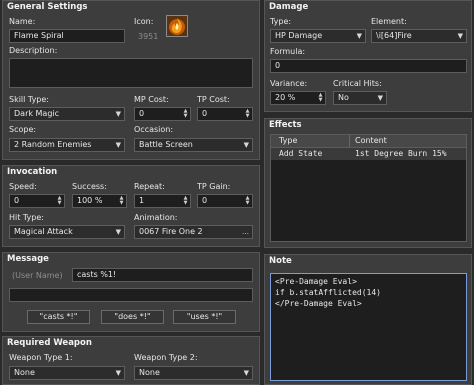  I want to click on damage-type-label: Type:, so click(281, 21).